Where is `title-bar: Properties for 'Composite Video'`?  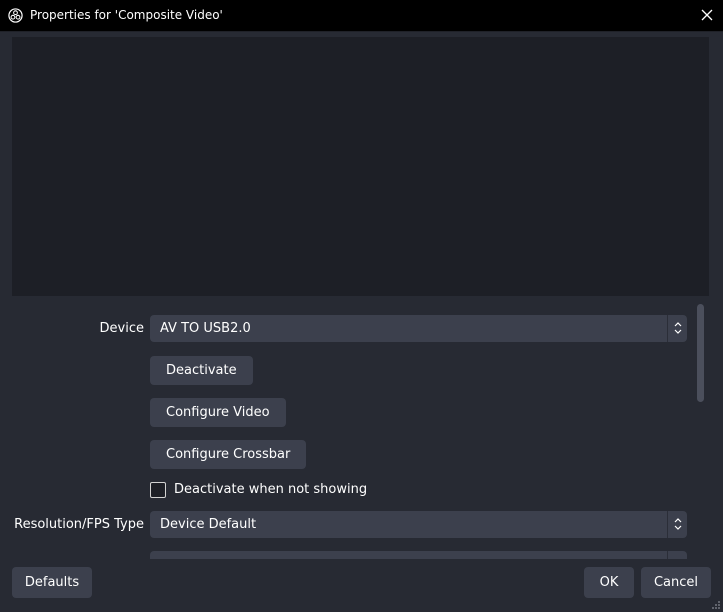 title-bar: Properties for 'Composite Video' is located at coordinates (361, 16).